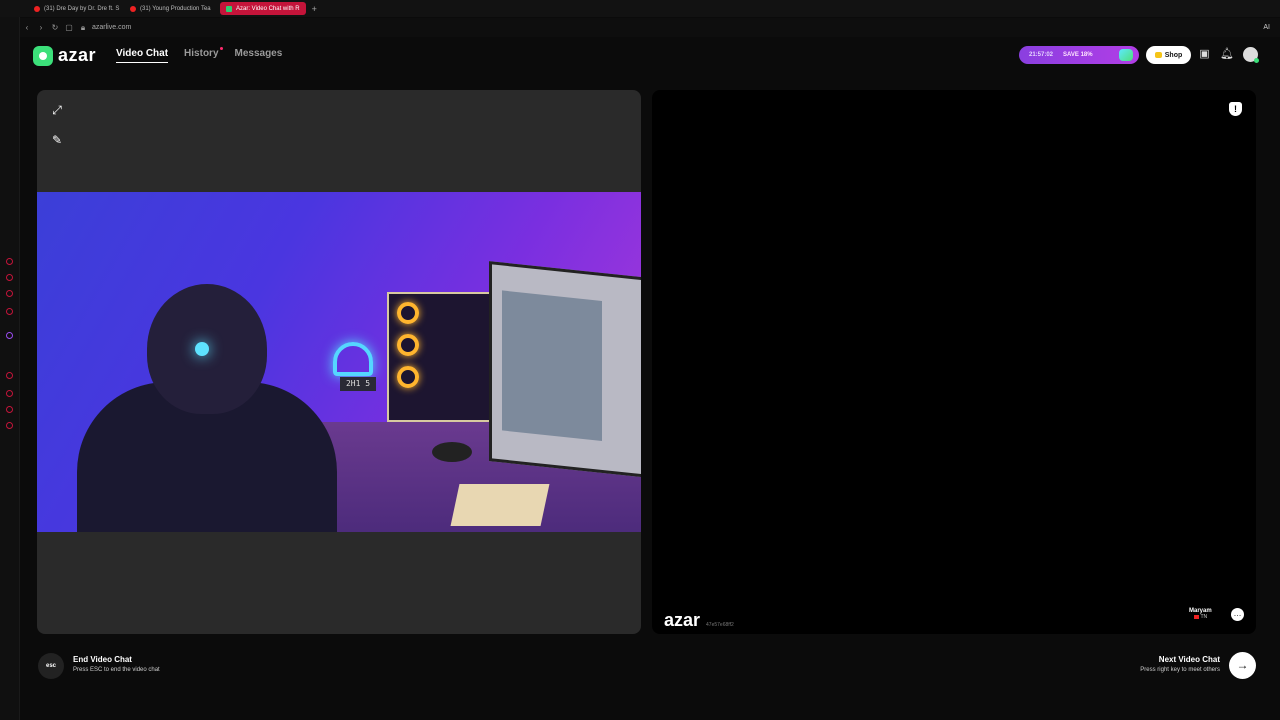  I want to click on shop-icon, so click(1158, 55).